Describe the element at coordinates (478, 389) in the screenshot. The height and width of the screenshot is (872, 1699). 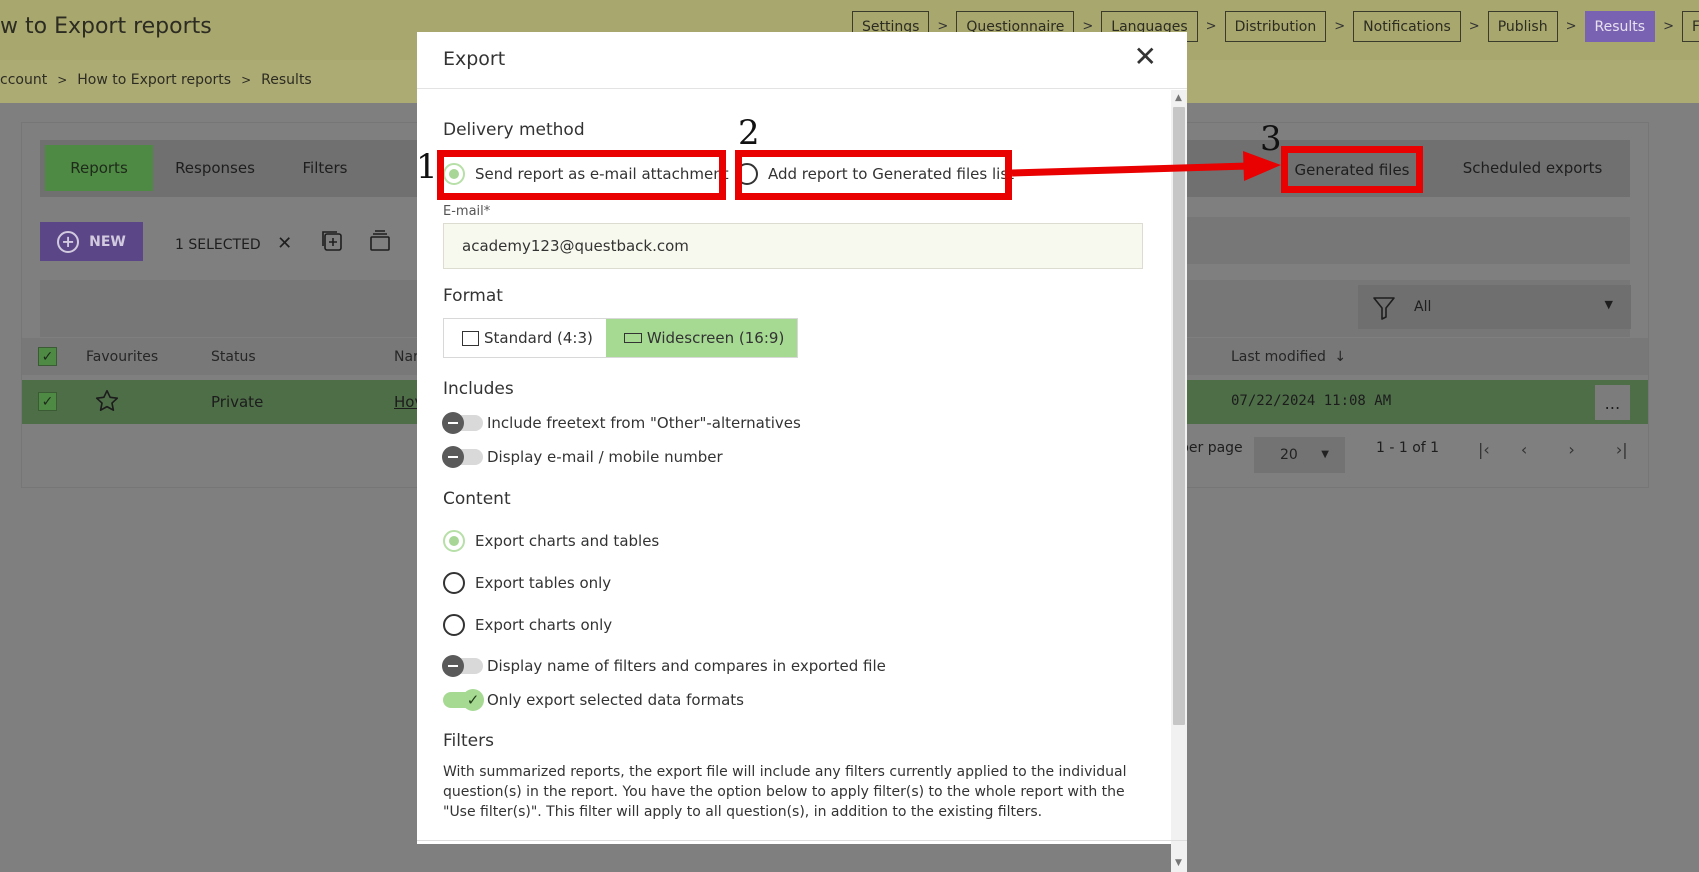
I see `includes-heading: Includes` at that location.